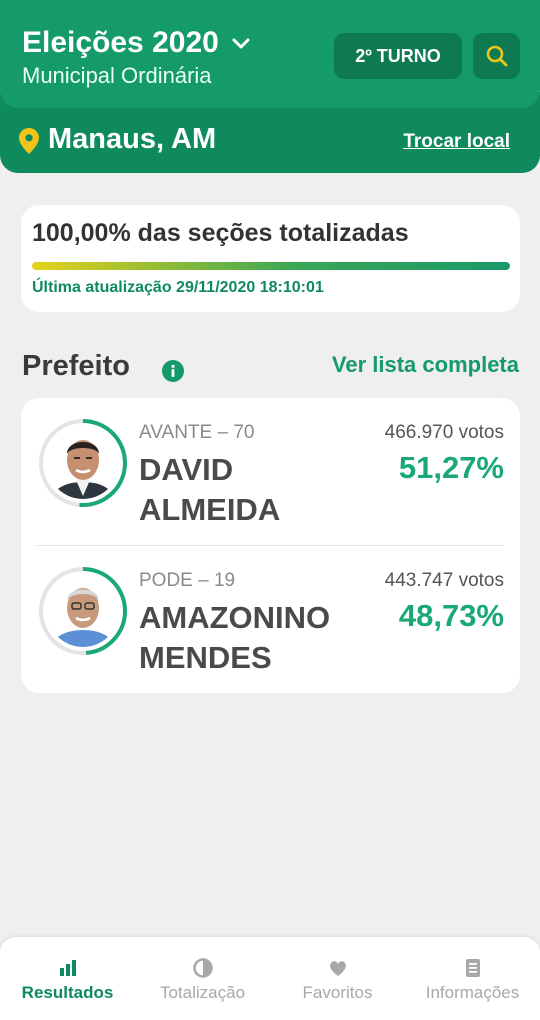  I want to click on chevron-down-icon, so click(241, 43).